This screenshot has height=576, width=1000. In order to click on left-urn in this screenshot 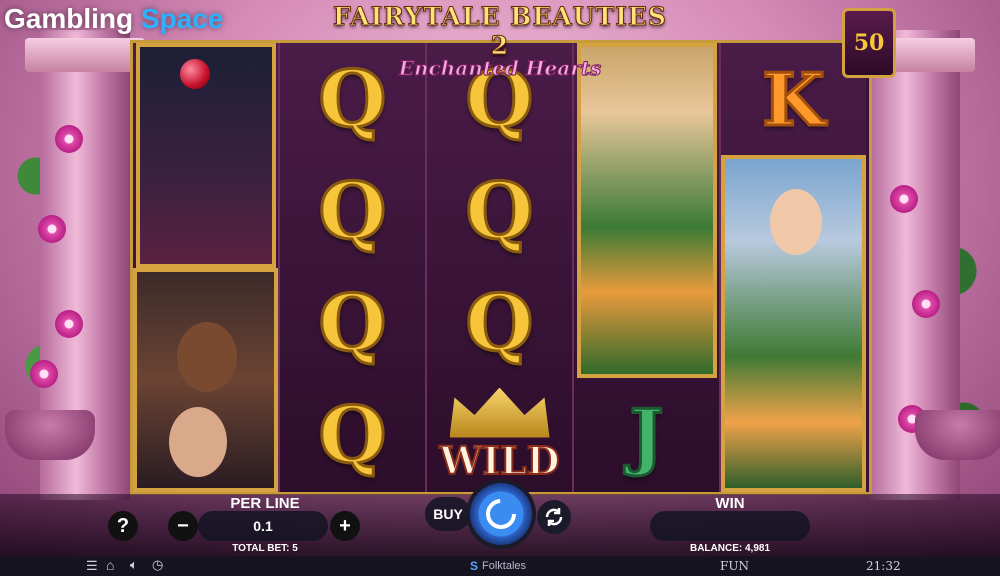, I will do `click(50, 435)`.